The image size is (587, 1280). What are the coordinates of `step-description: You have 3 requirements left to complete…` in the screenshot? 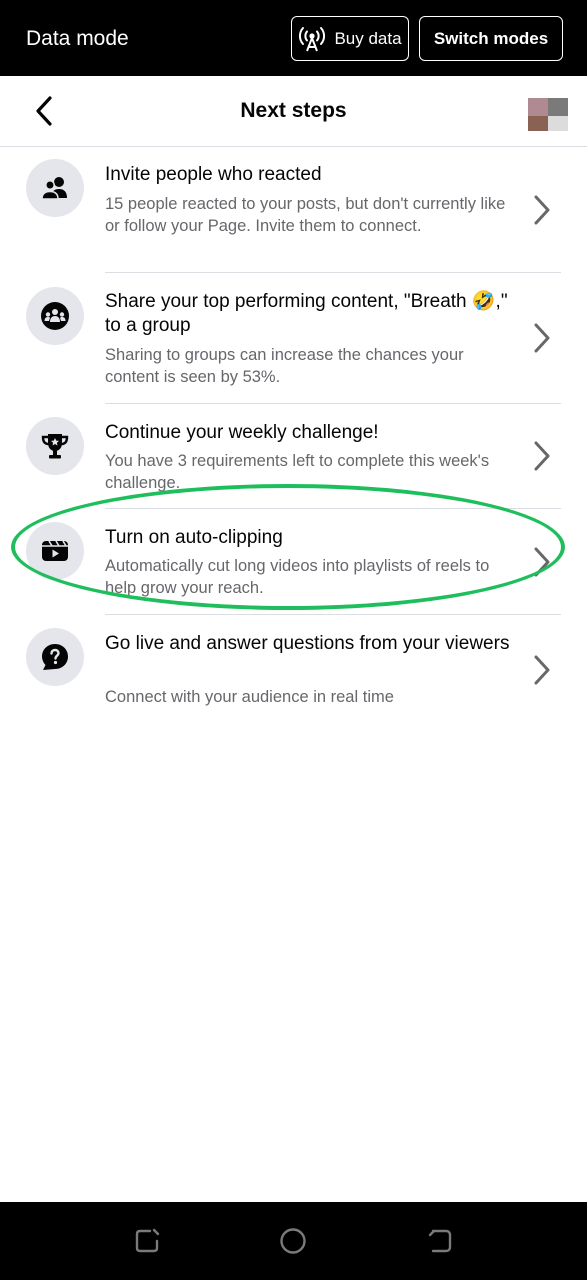 It's located at (297, 472).